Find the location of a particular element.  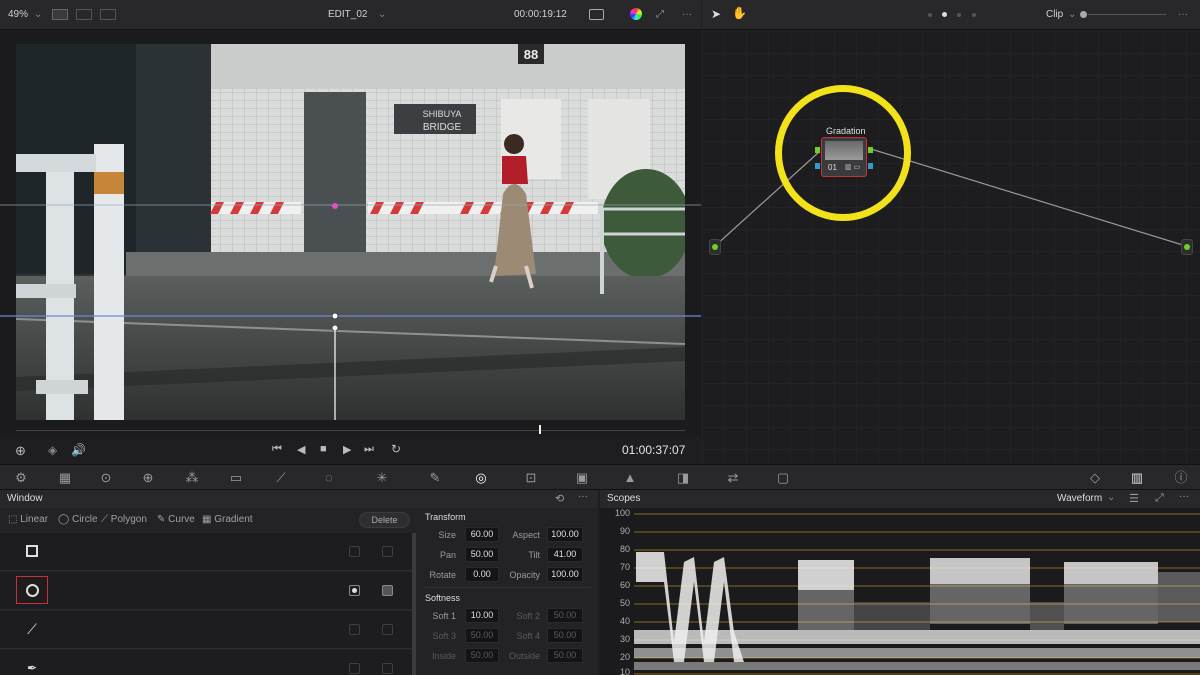

hdr-icon: ⊕ is located at coordinates (148, 478).